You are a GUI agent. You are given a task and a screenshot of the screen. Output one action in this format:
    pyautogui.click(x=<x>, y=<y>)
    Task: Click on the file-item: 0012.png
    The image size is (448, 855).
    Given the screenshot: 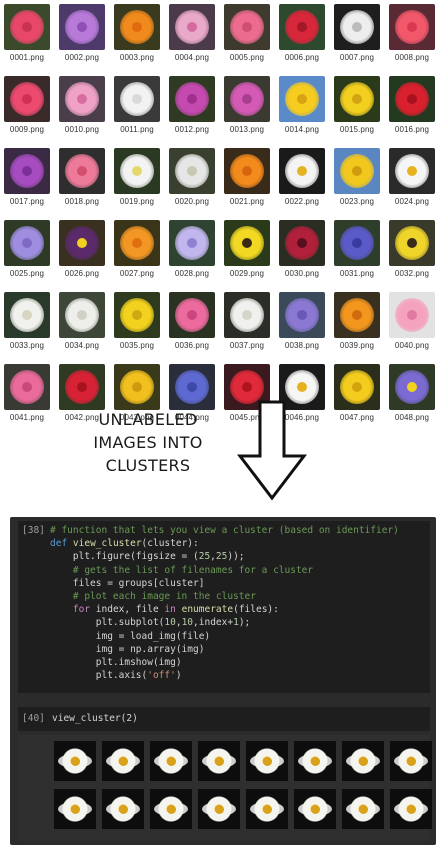 What is the action you would take?
    pyautogui.click(x=192, y=105)
    